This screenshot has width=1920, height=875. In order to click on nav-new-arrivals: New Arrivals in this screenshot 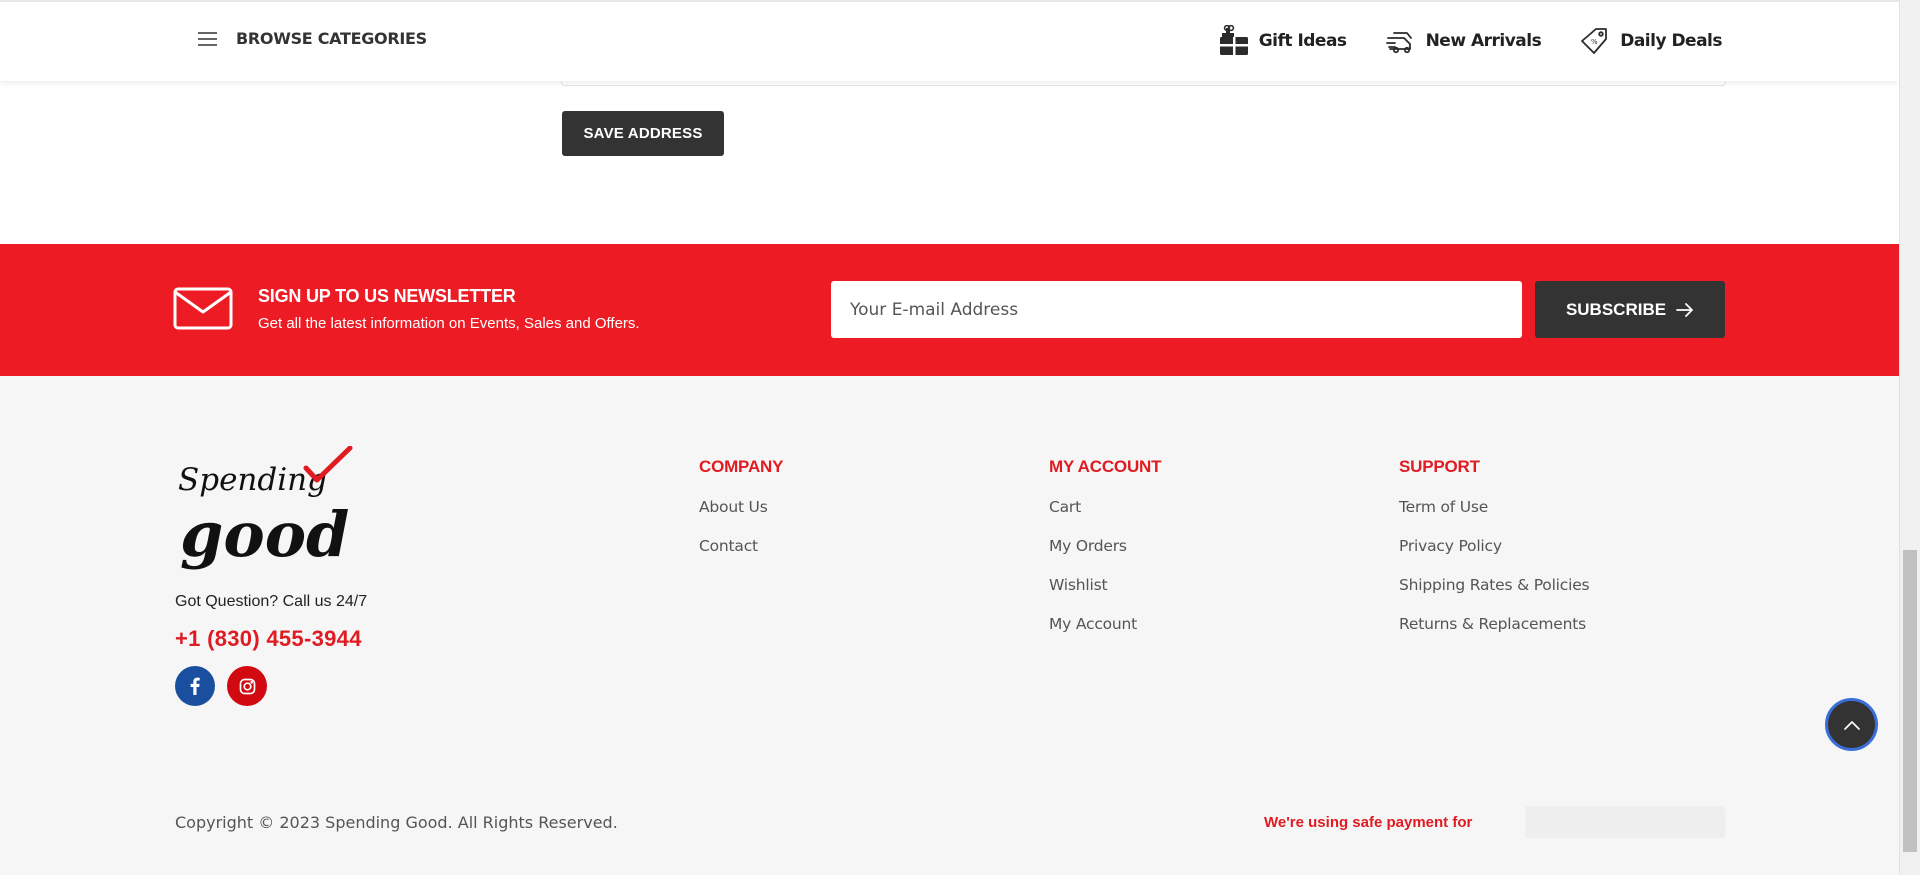, I will do `click(1463, 41)`.